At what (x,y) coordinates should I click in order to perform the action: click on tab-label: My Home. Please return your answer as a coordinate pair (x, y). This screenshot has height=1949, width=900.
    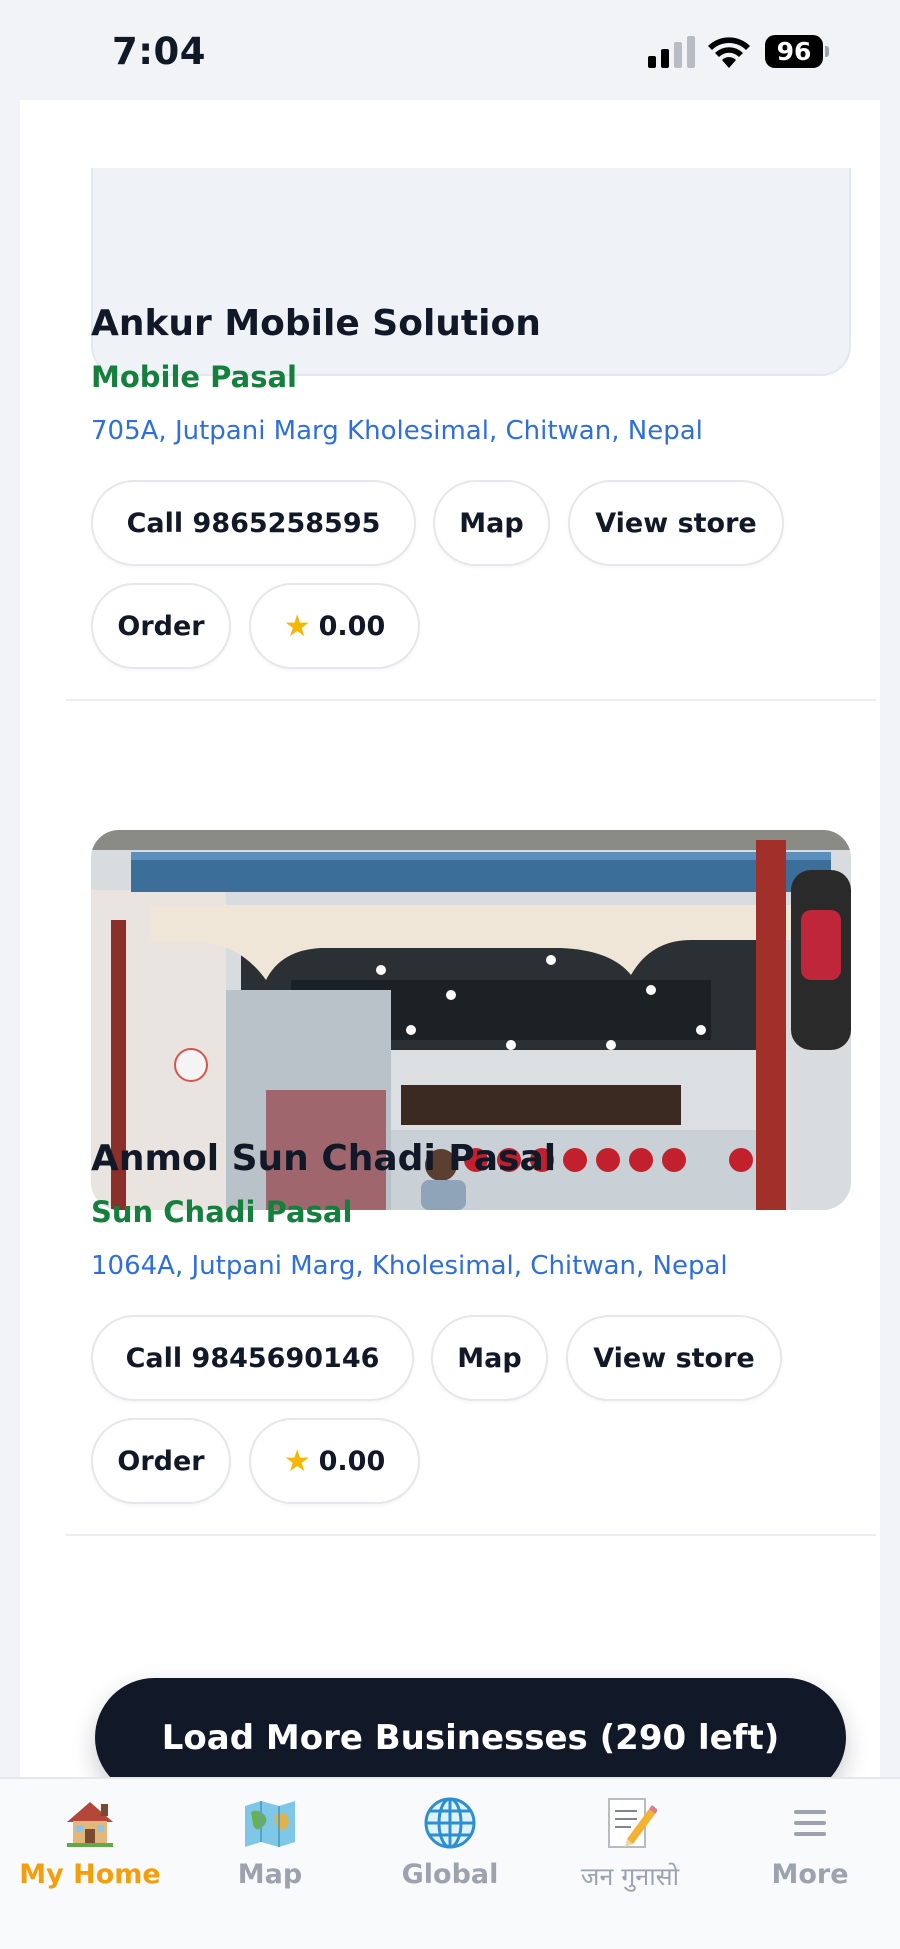
    Looking at the image, I should click on (90, 1874).